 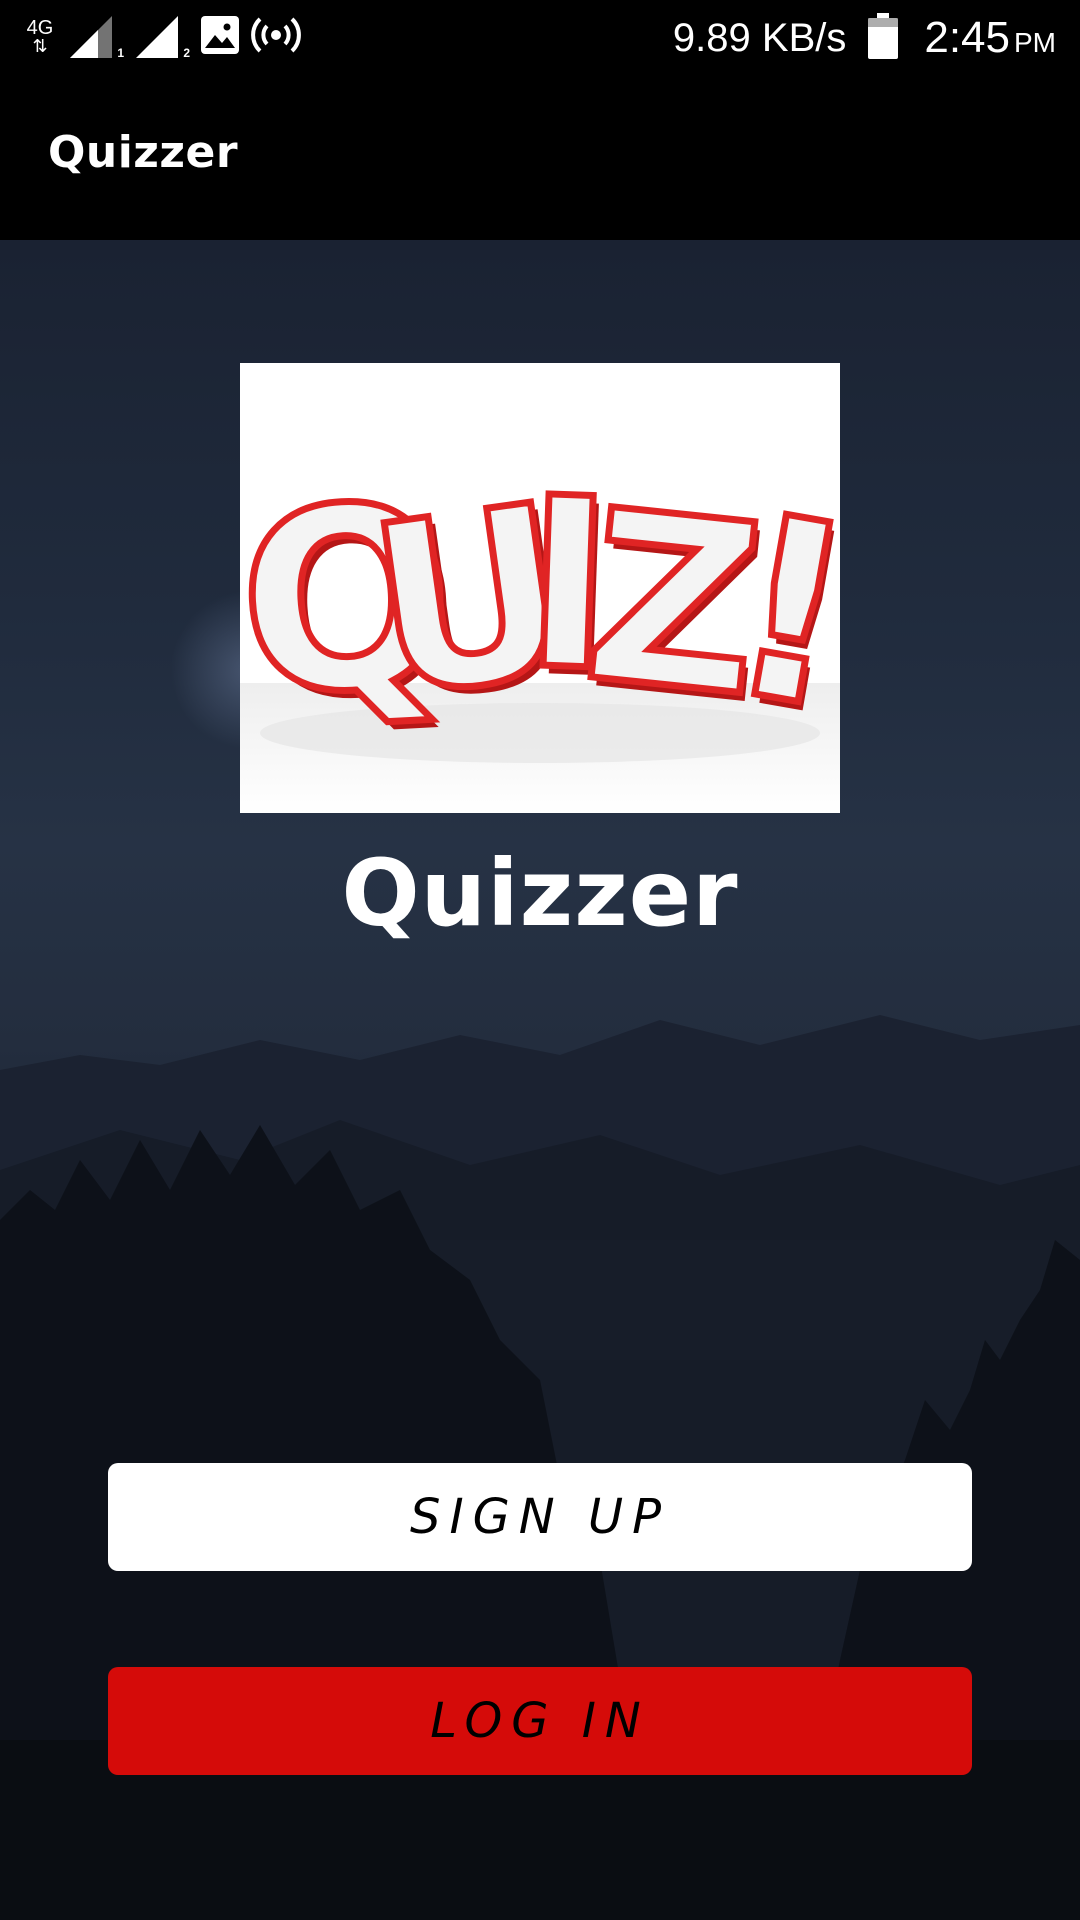 I want to click on app-bar-title: Quizzer, so click(x=143, y=152).